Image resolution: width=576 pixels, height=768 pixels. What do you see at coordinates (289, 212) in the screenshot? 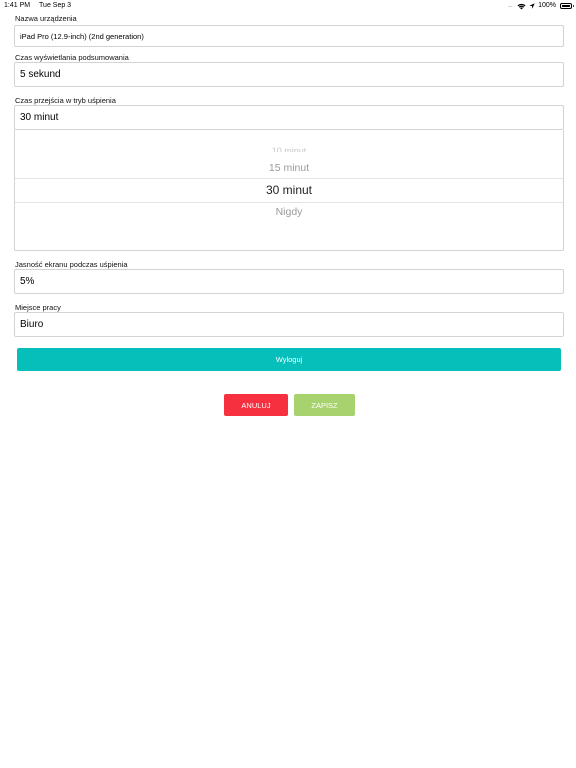
I see `picker-option: Nigdy` at bounding box center [289, 212].